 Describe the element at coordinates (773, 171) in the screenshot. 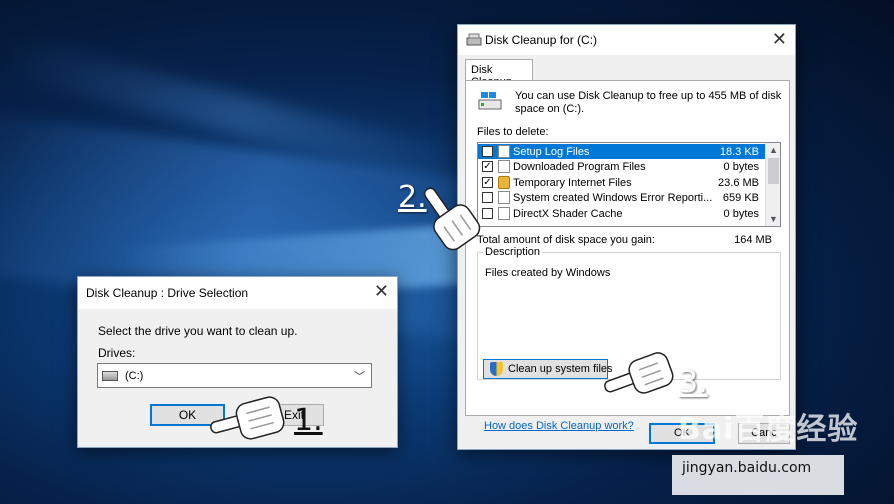

I see `scroll-thumb` at that location.